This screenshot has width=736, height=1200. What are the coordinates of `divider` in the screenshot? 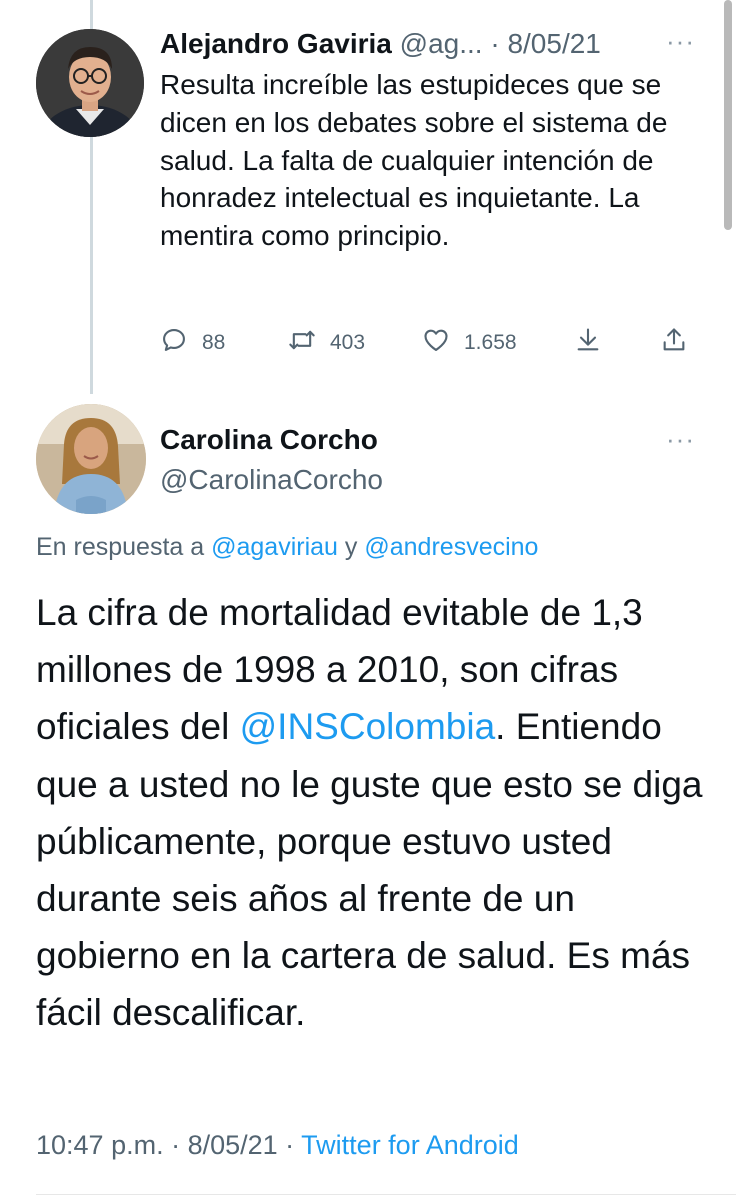 It's located at (386, 1194).